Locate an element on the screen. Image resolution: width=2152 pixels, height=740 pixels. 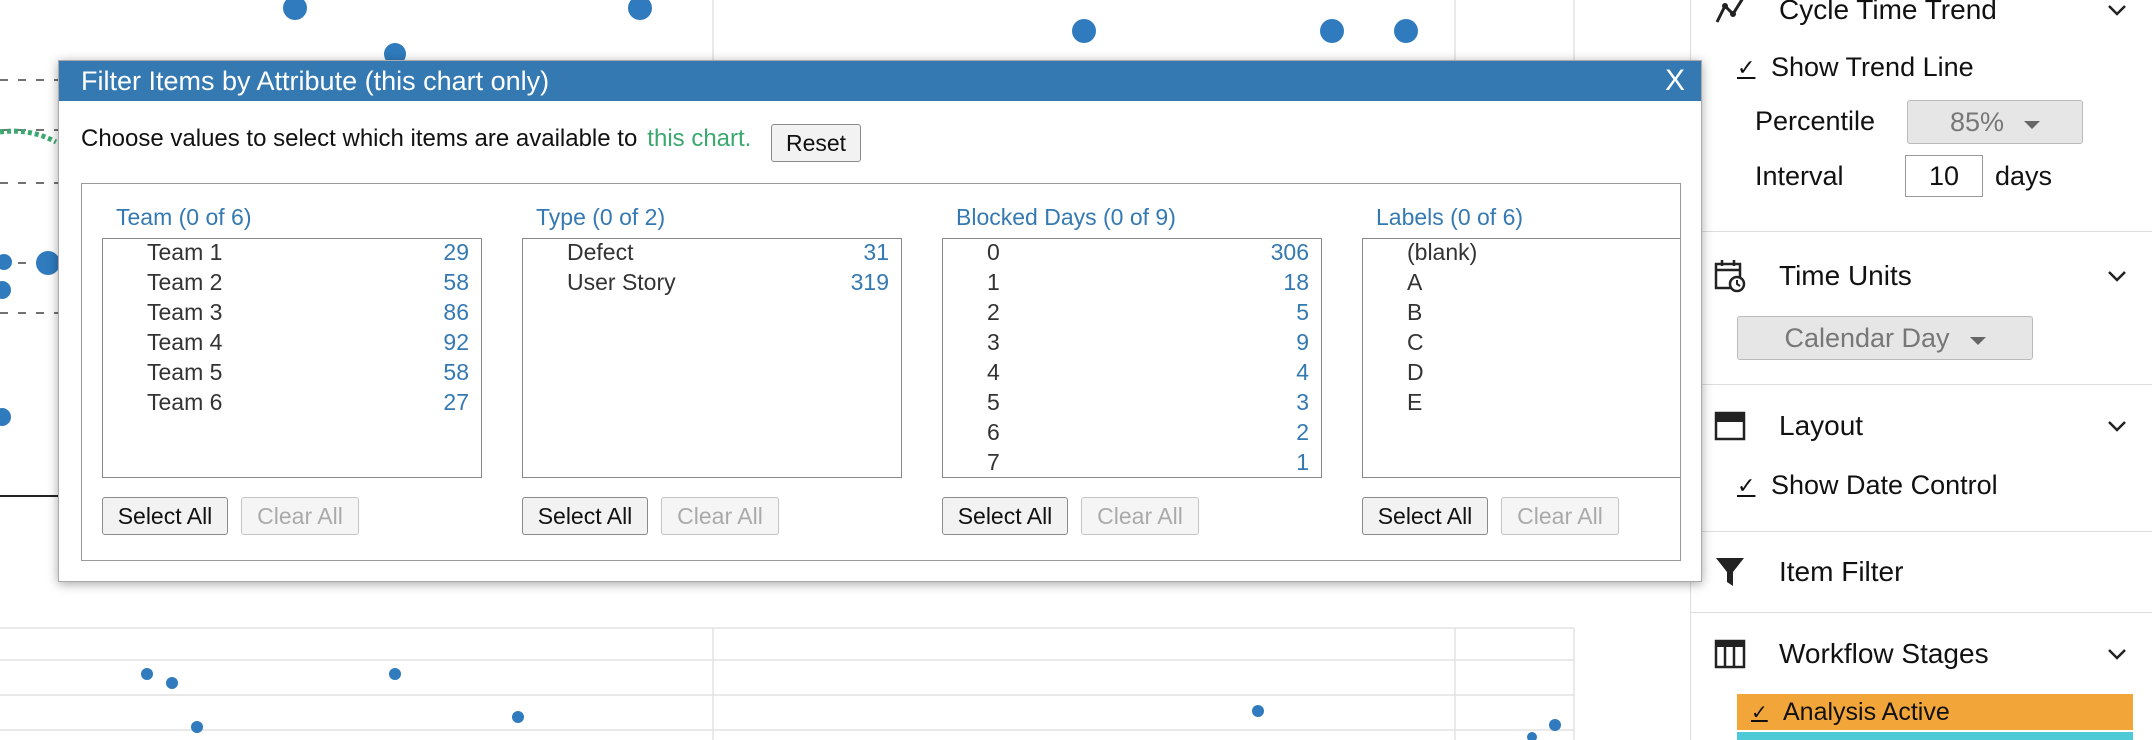
item-name: Team 6 is located at coordinates (185, 402).